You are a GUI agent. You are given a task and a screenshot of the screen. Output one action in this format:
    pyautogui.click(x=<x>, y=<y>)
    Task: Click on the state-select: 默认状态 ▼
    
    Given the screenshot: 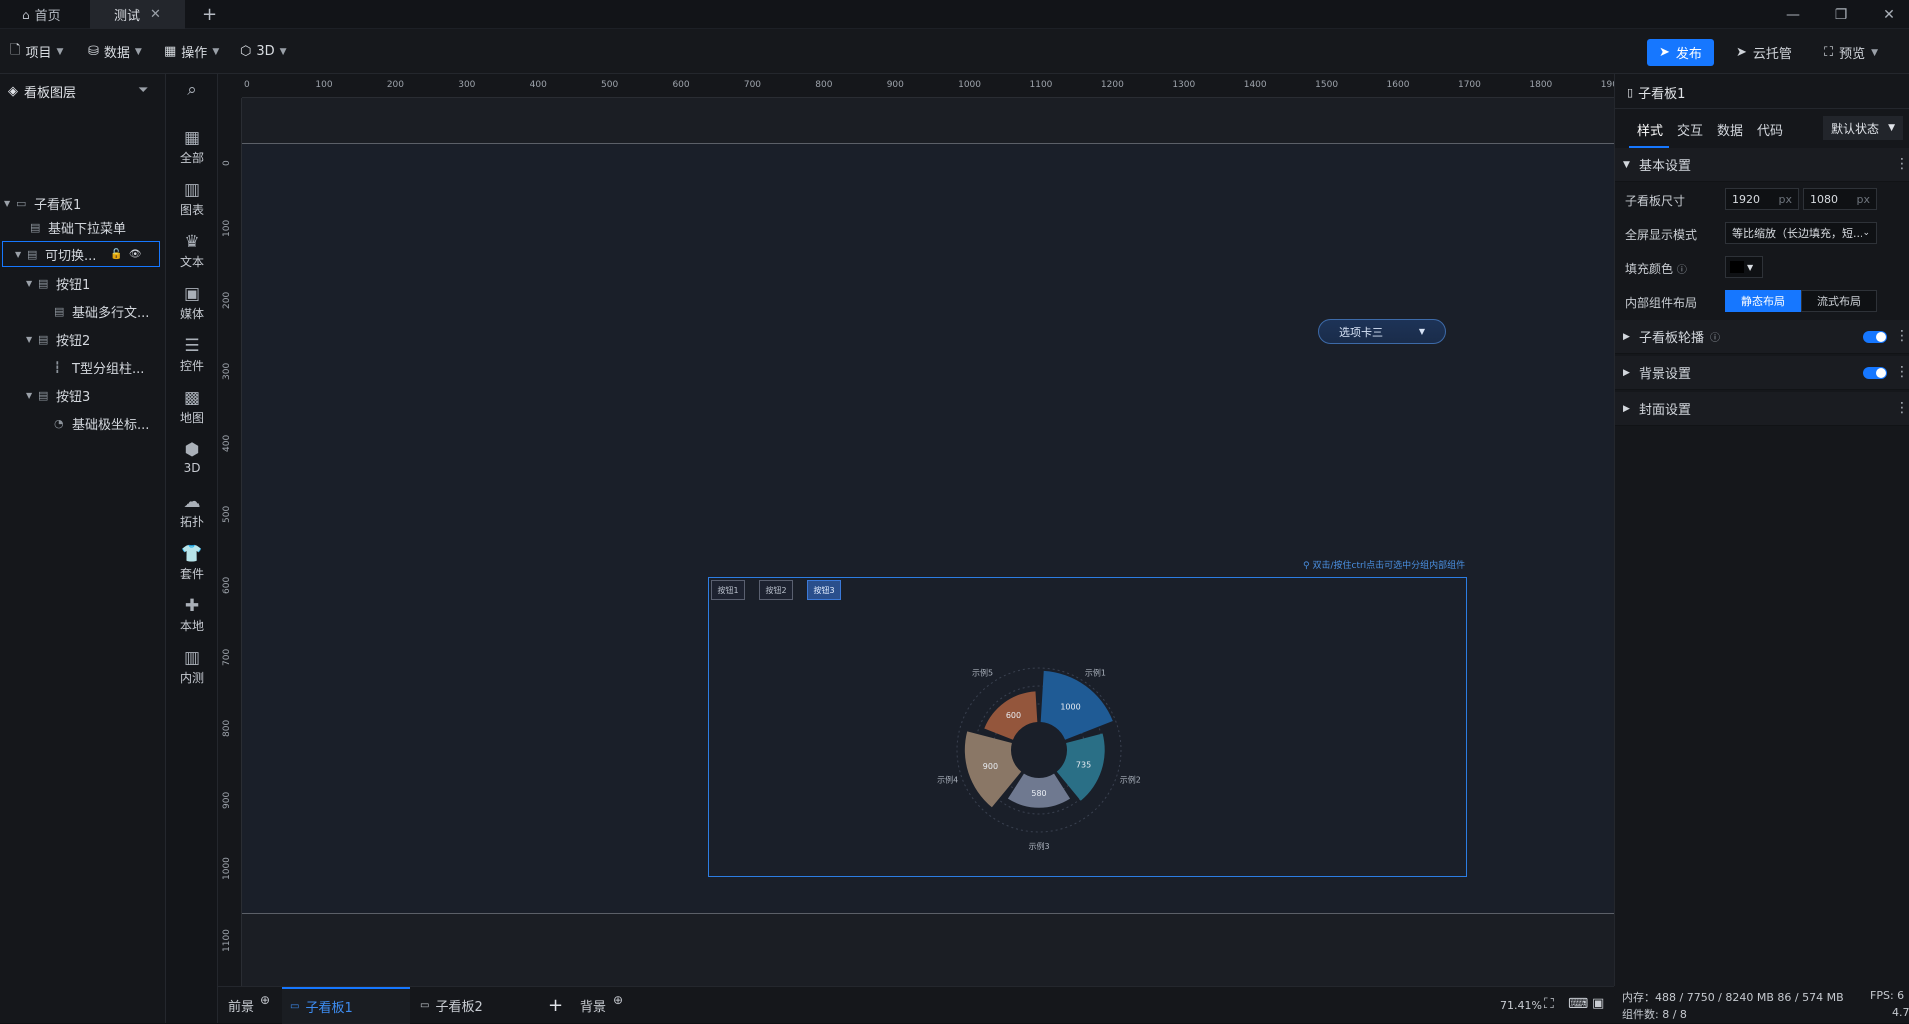 What is the action you would take?
    pyautogui.click(x=1863, y=128)
    